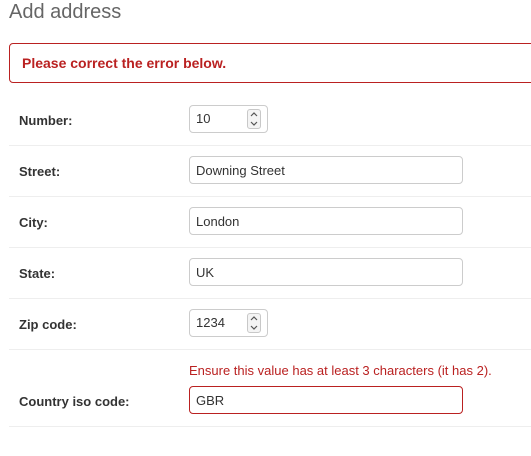 This screenshot has height=456, width=531. Describe the element at coordinates (228, 323) in the screenshot. I see `zip-code-input: 1234` at that location.